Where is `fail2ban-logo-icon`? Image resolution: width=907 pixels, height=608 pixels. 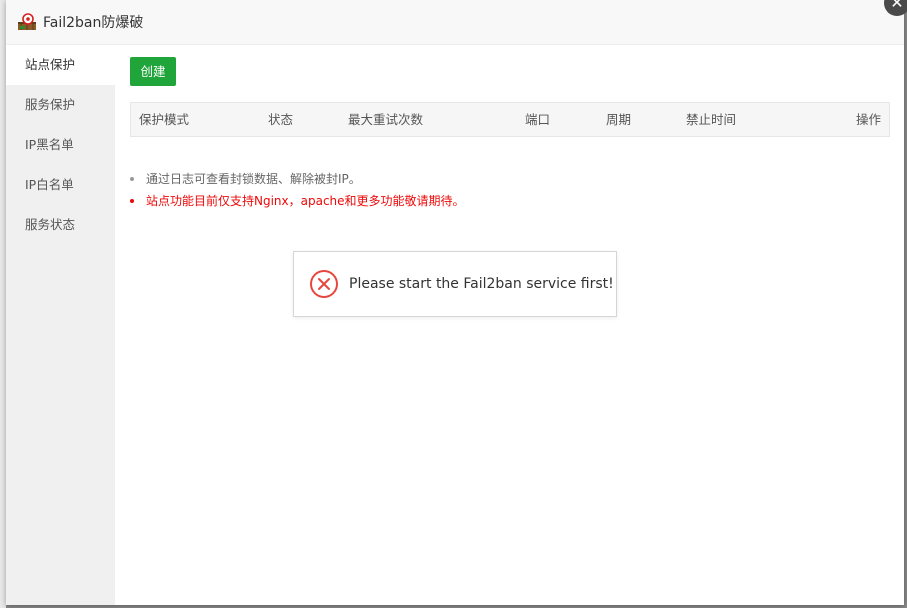 fail2ban-logo-icon is located at coordinates (27, 21).